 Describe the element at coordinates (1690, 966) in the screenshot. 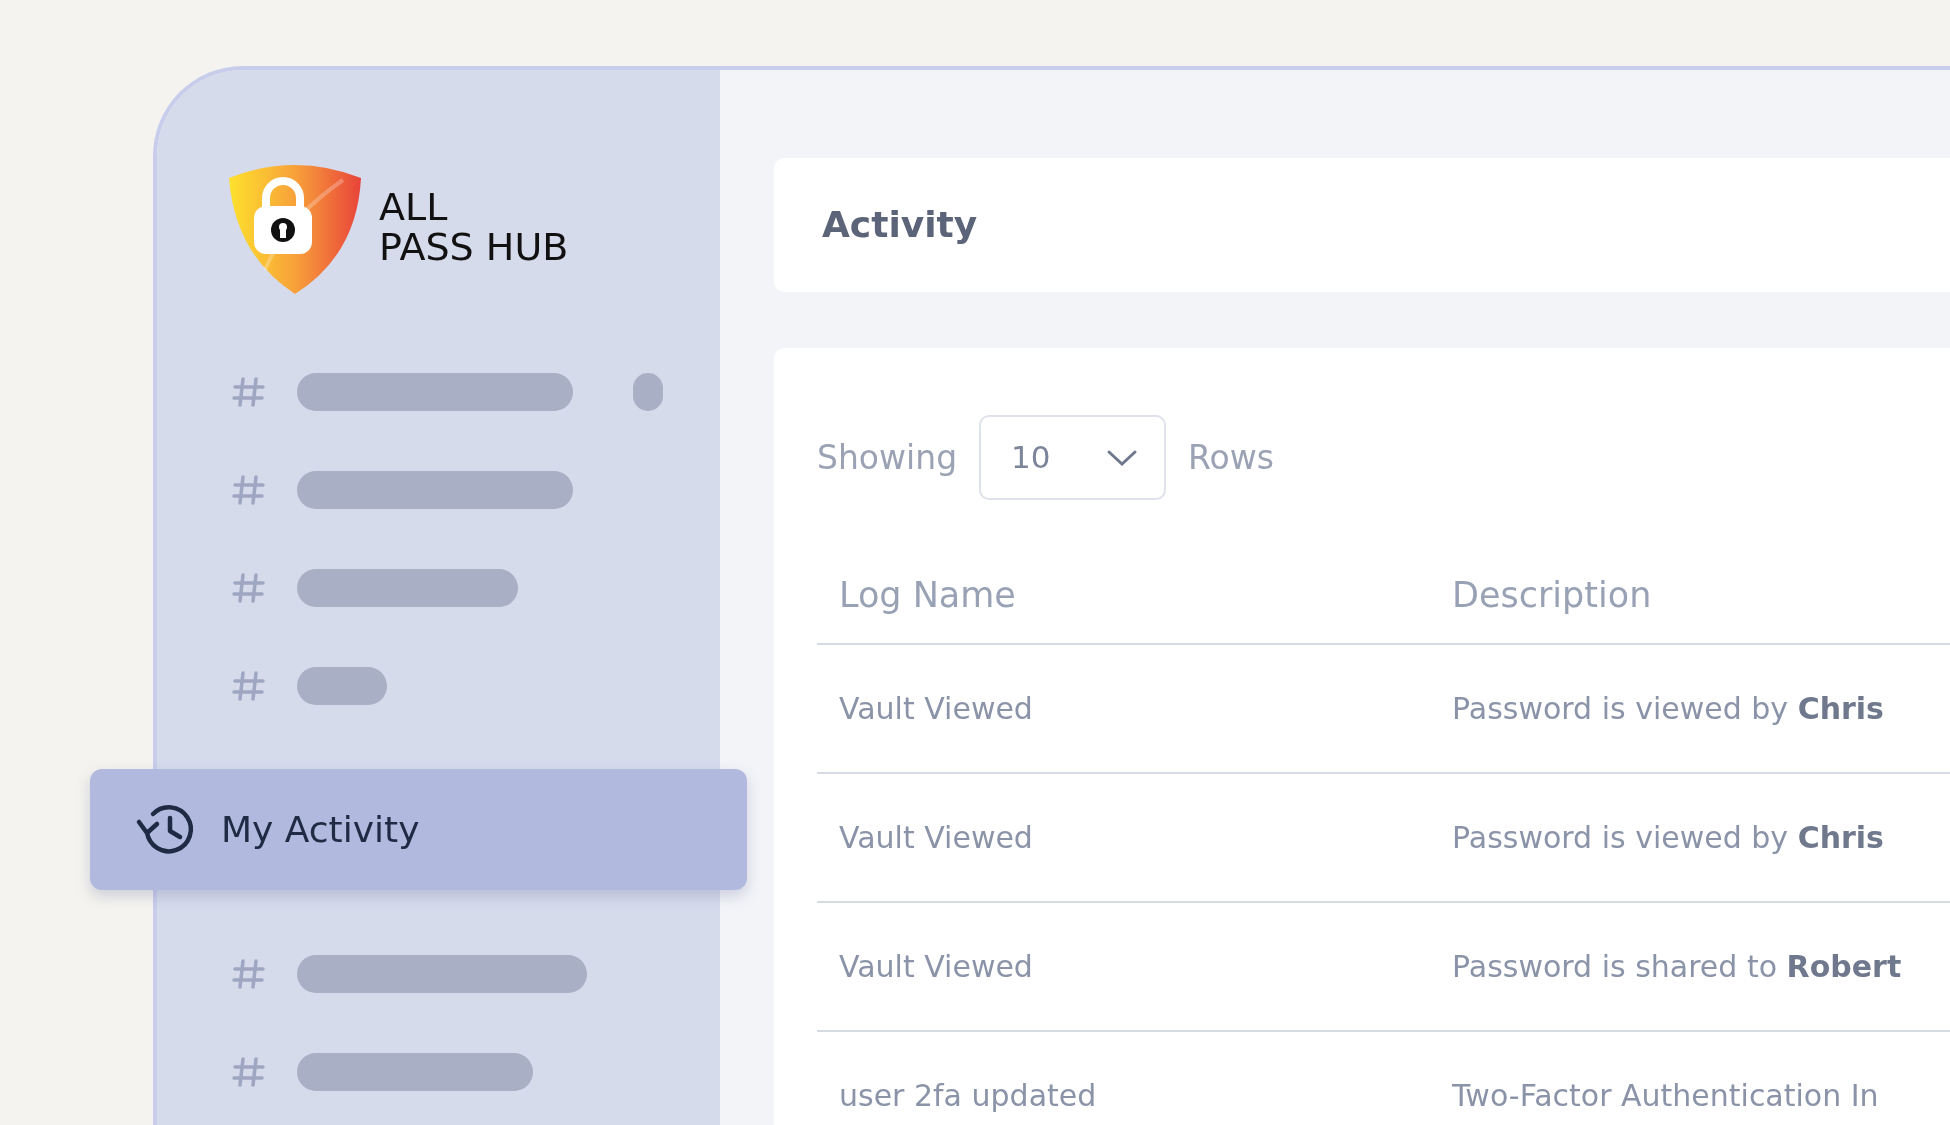

I see `table-cell: Password is shared to Robert` at that location.